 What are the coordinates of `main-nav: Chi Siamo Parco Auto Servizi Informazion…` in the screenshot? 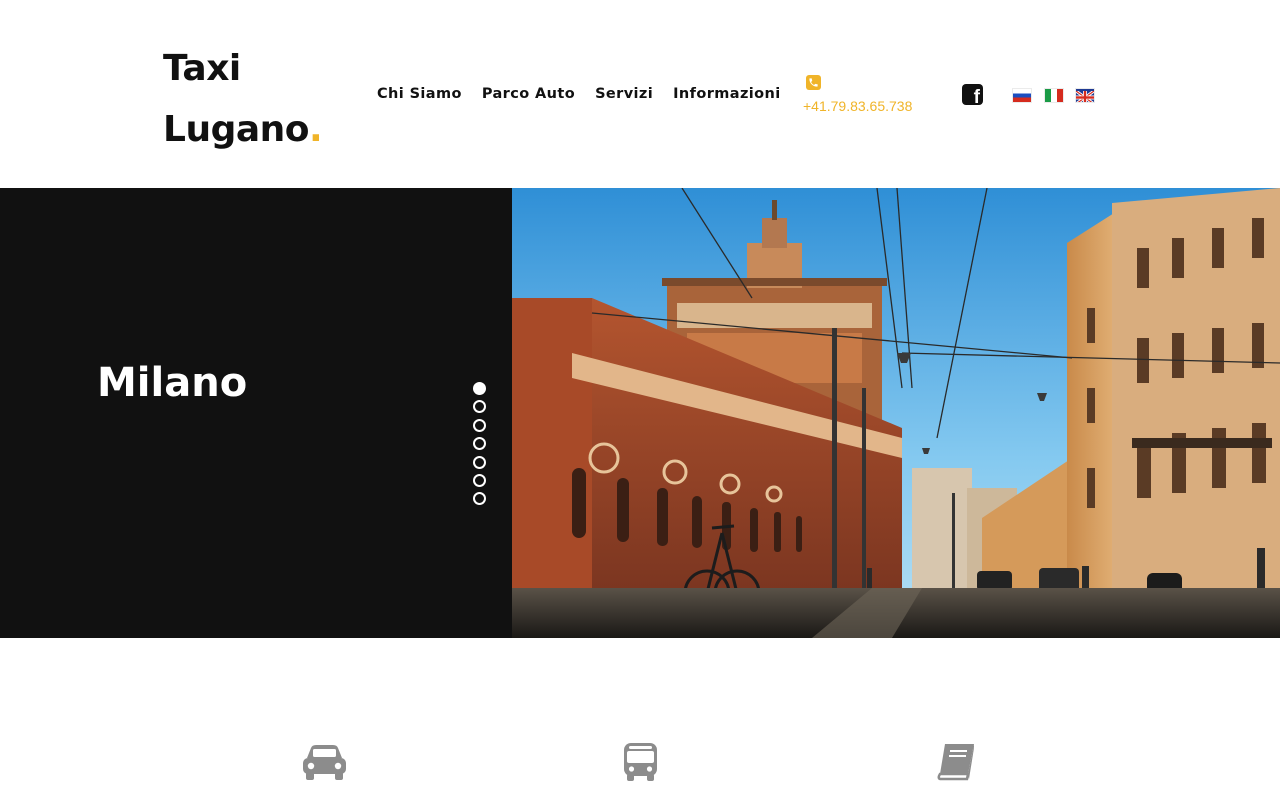 It's located at (579, 94).